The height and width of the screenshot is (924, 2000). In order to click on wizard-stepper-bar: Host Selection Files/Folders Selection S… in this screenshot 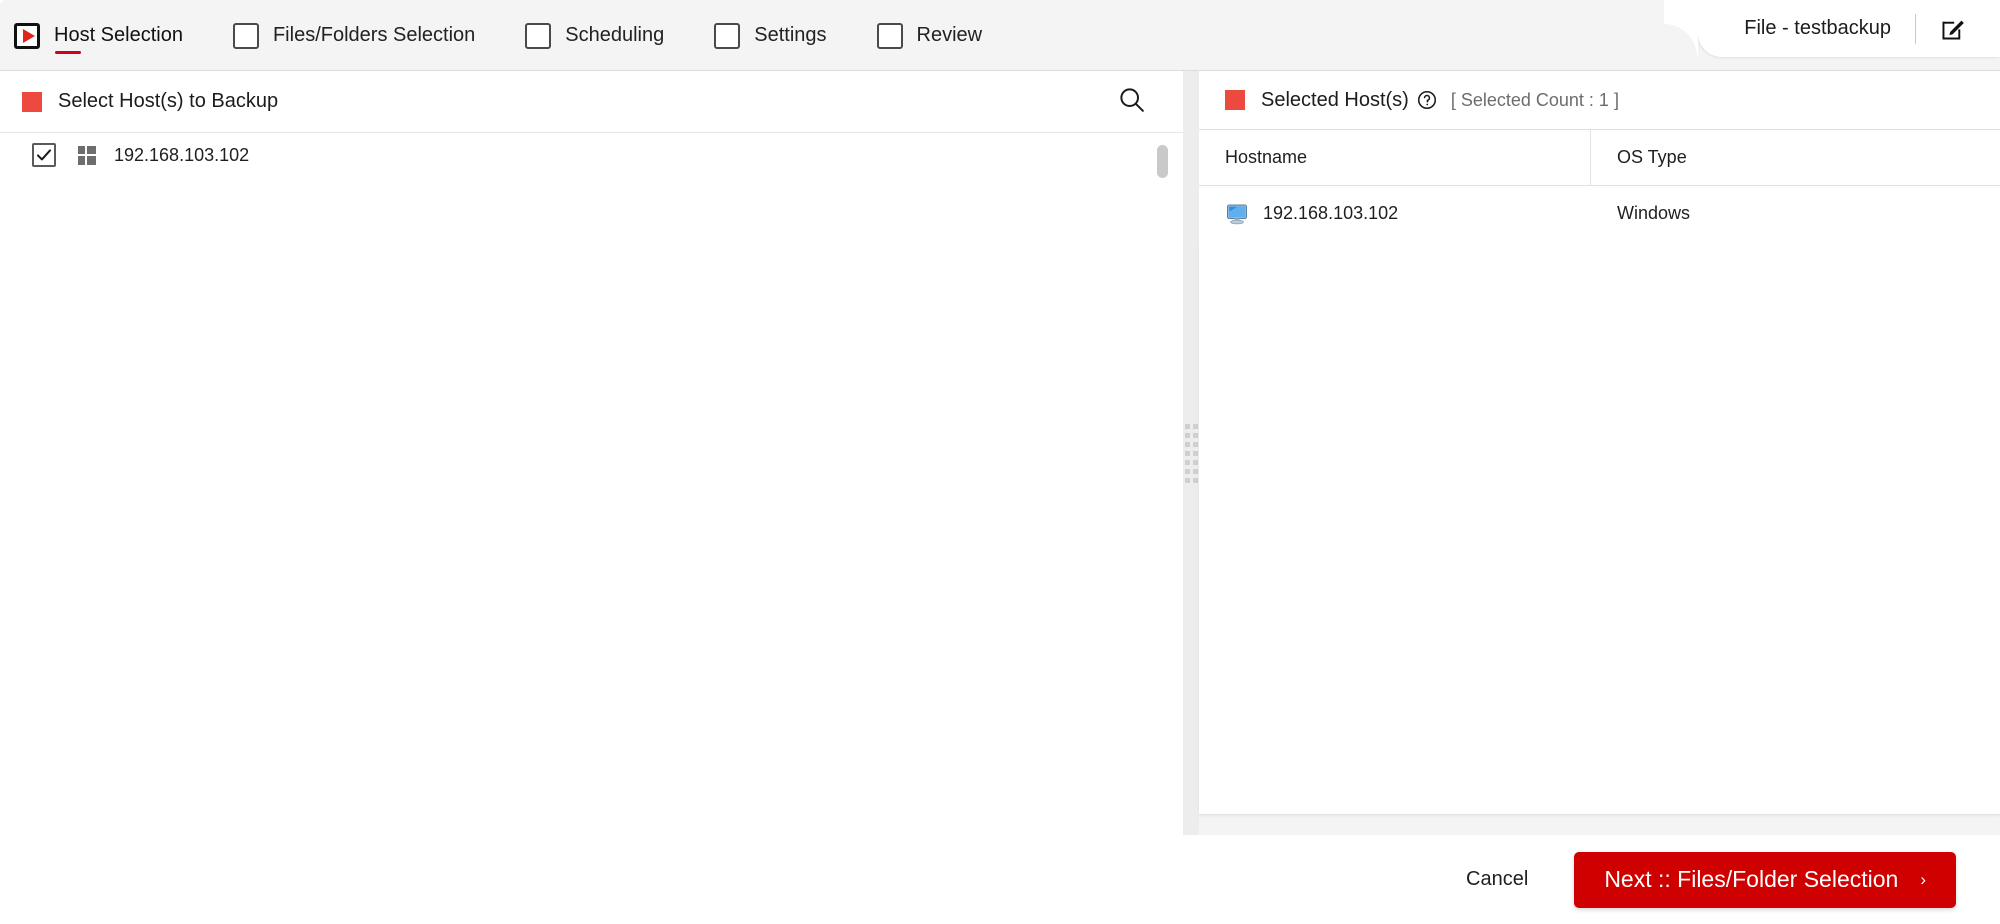, I will do `click(1000, 35)`.